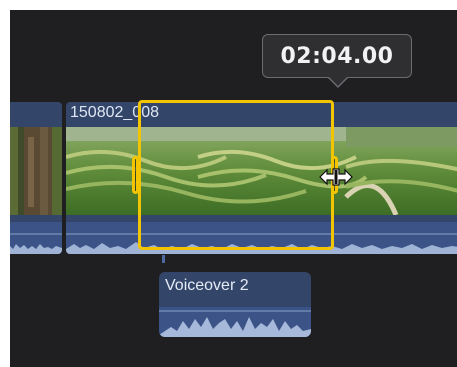  Describe the element at coordinates (235, 304) in the screenshot. I see `voiceover-clip: Voiceover 2` at that location.